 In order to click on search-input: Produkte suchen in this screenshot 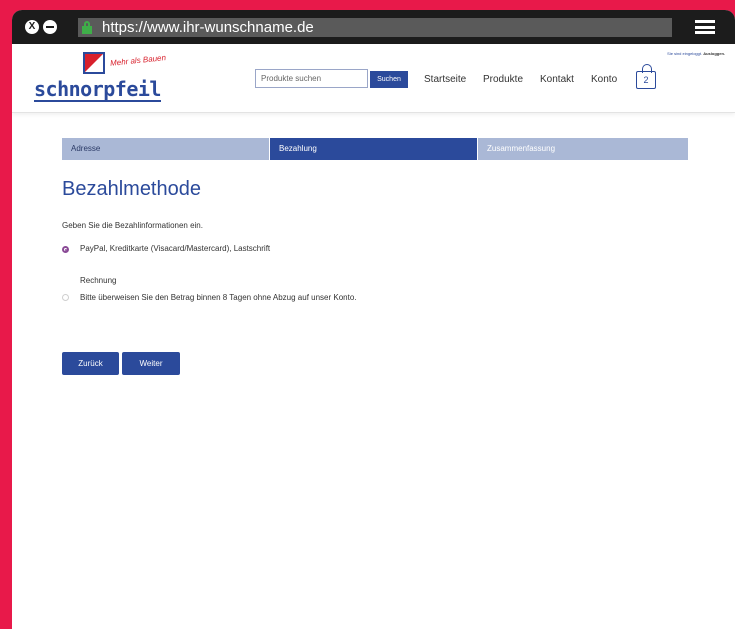, I will do `click(311, 78)`.